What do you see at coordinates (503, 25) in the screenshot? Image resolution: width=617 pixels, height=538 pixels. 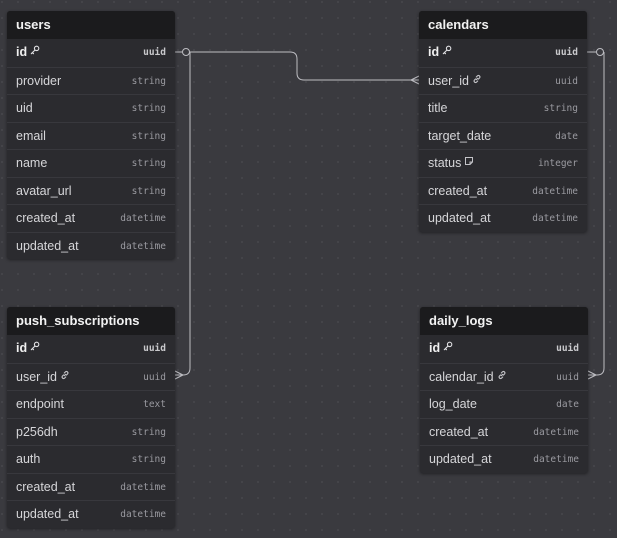 I see `table-header: calendars` at bounding box center [503, 25].